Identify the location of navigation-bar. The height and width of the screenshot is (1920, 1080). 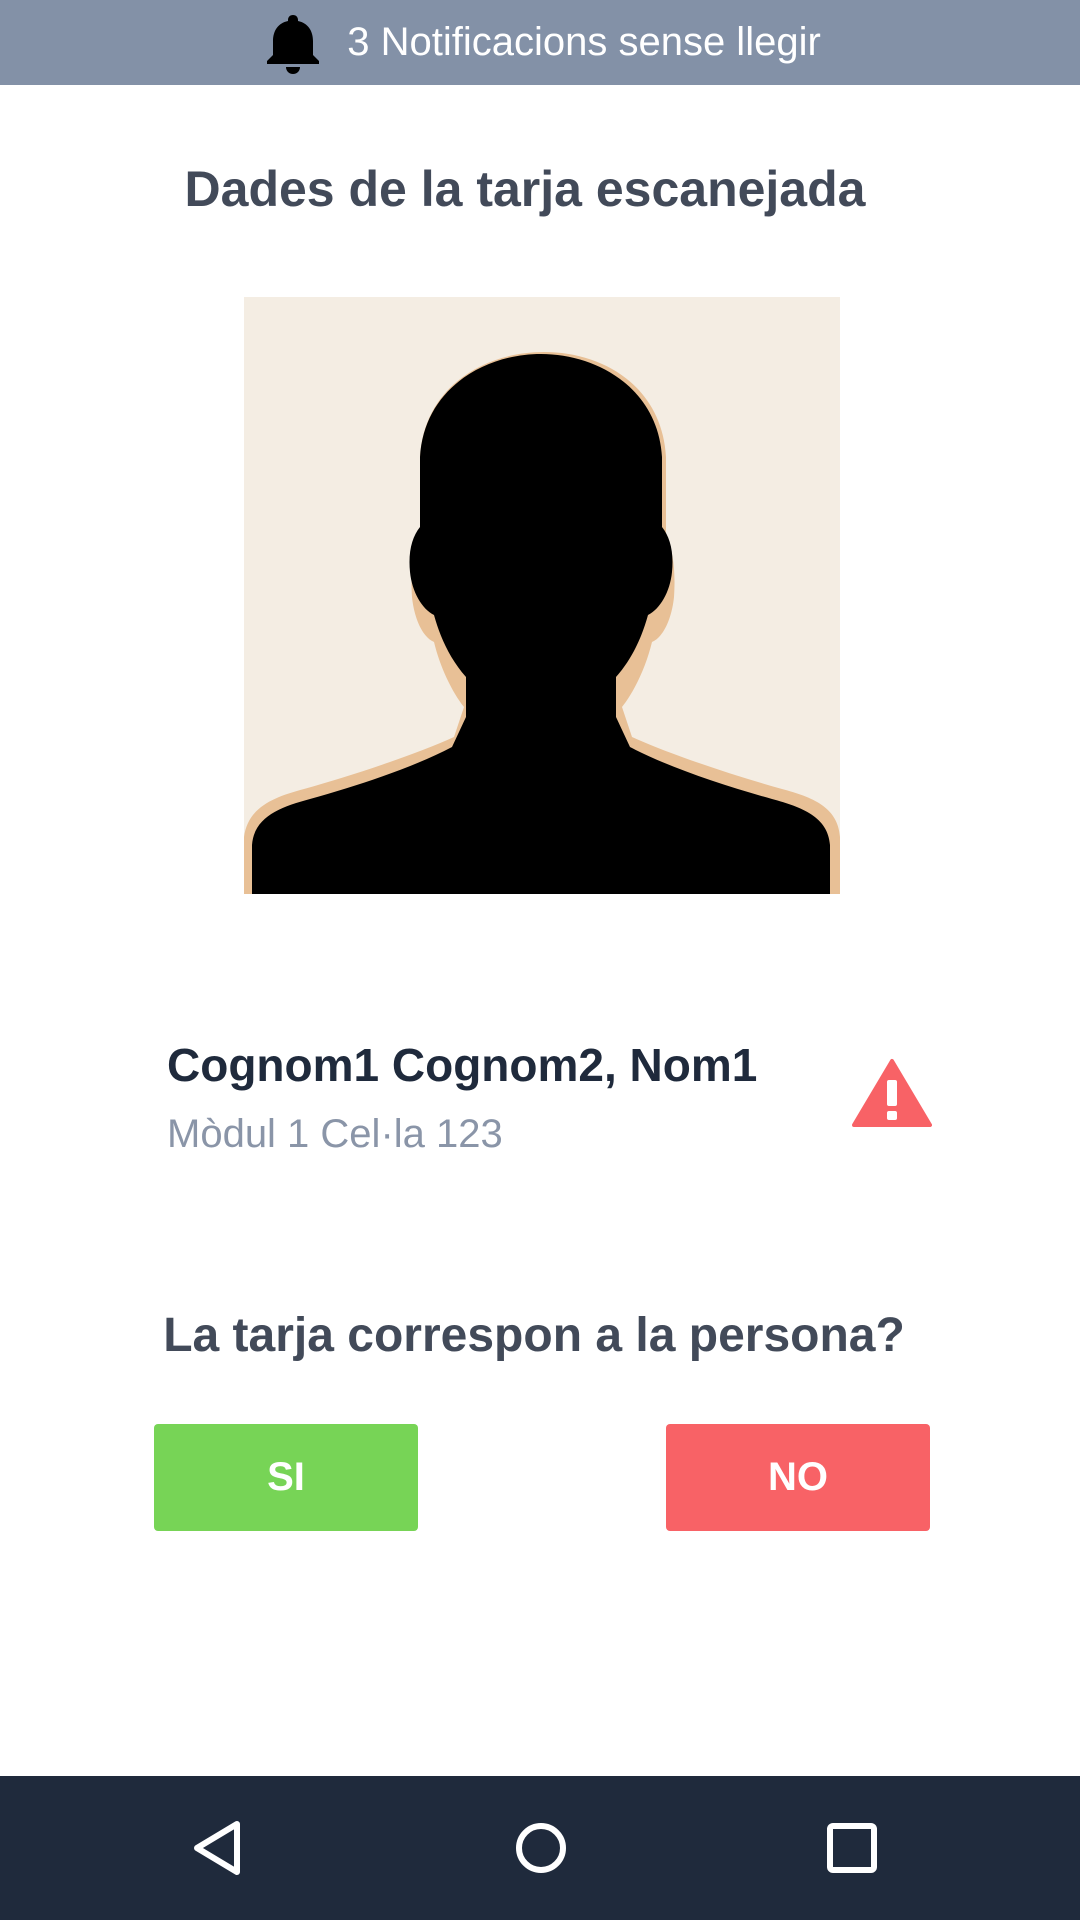
(540, 1848).